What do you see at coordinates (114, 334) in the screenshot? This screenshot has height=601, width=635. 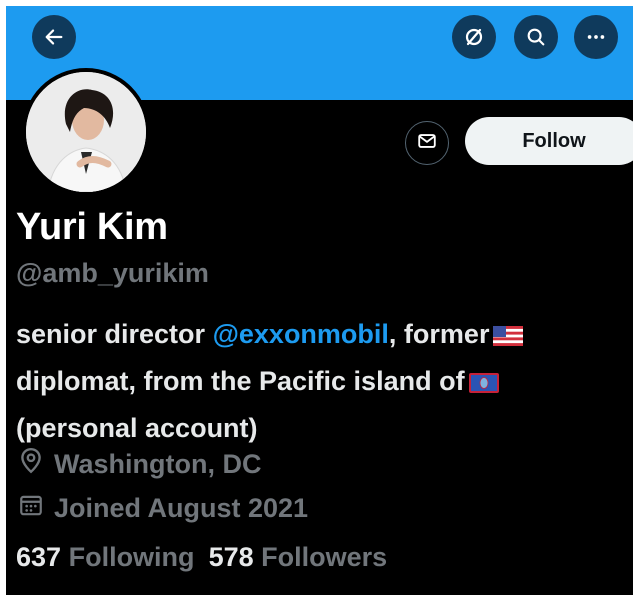 I see `bio-text: senior director` at bounding box center [114, 334].